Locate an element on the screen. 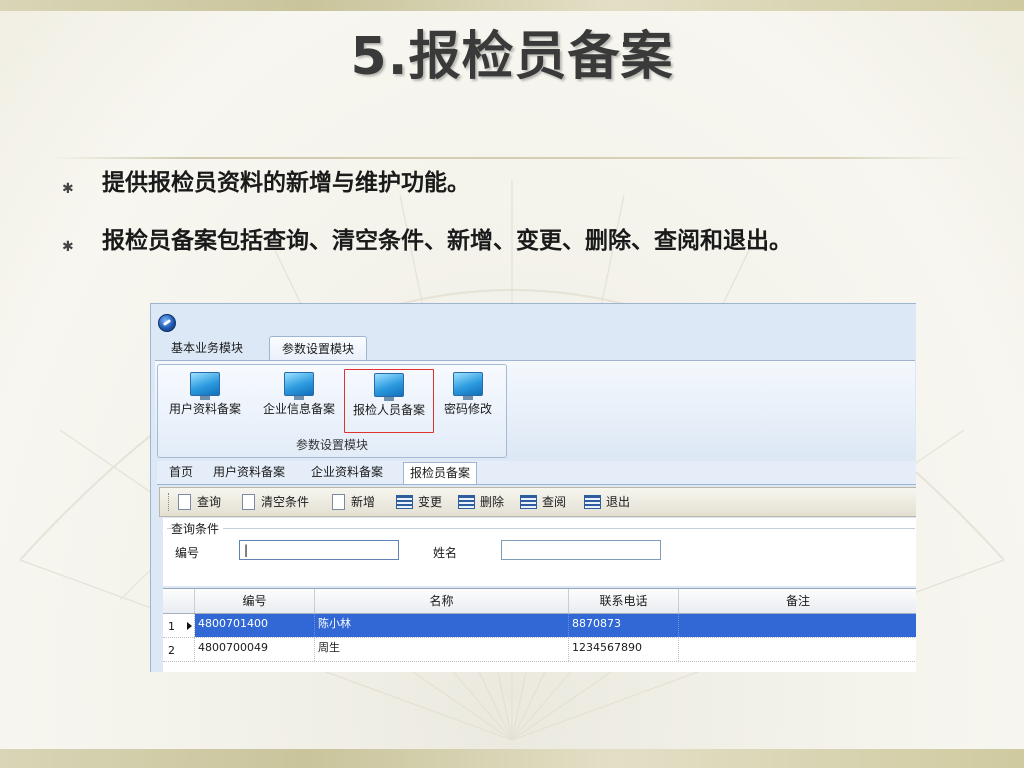  ribbon-tab-params: 参数设置模块 is located at coordinates (318, 348).